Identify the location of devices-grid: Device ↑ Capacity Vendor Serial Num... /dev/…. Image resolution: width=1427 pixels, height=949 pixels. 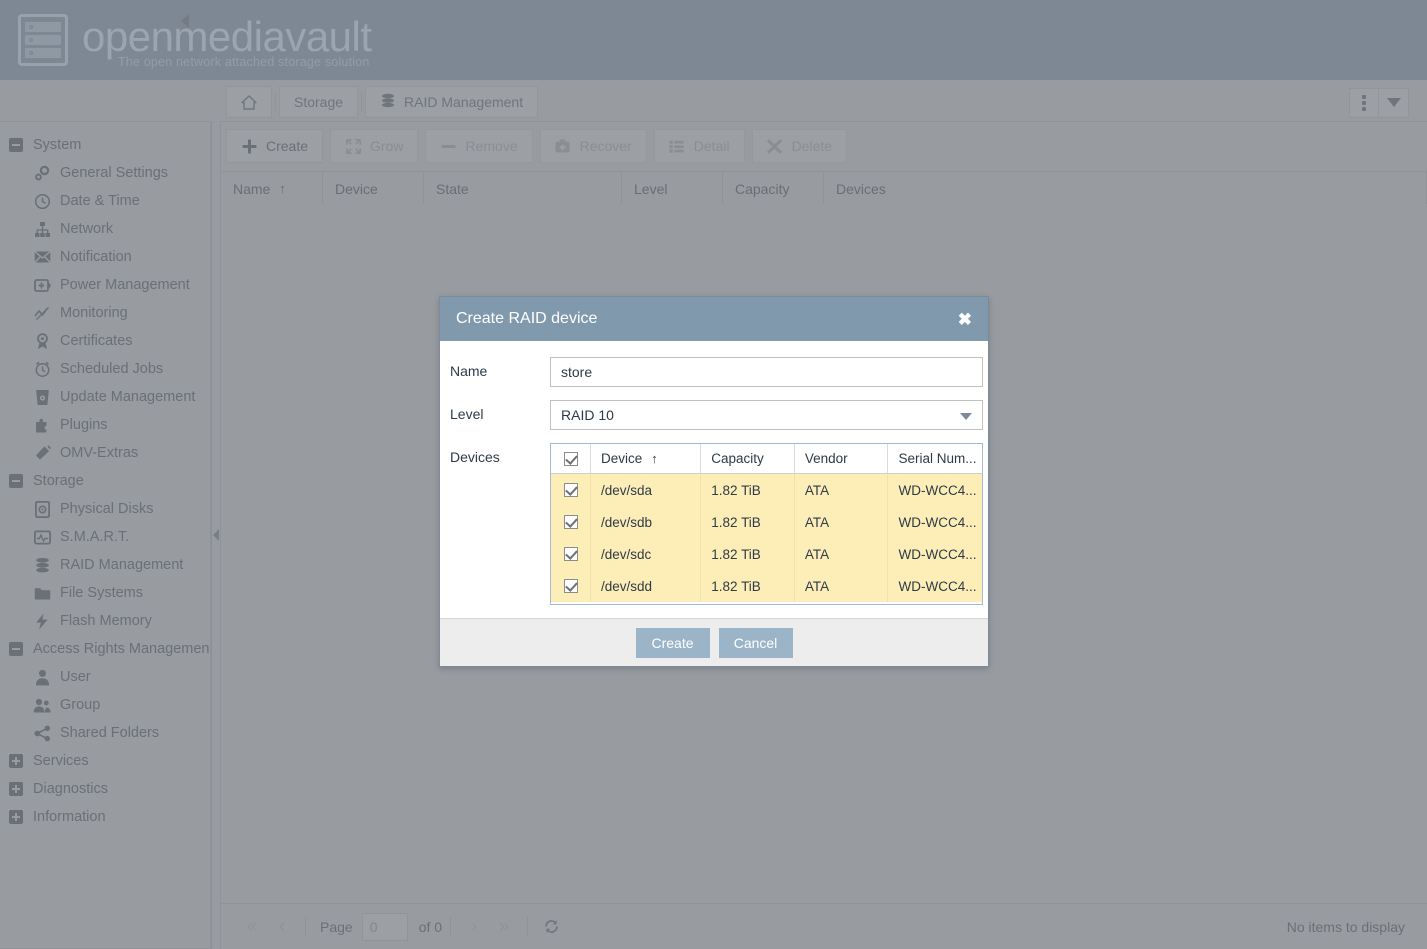
(766, 524).